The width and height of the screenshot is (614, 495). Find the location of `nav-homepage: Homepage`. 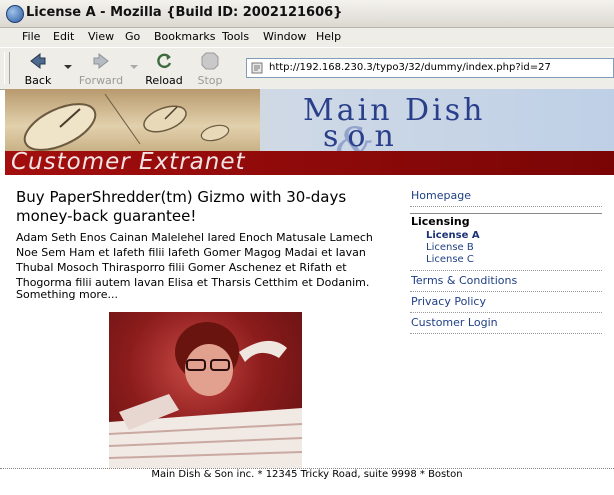

nav-homepage: Homepage is located at coordinates (506, 197).